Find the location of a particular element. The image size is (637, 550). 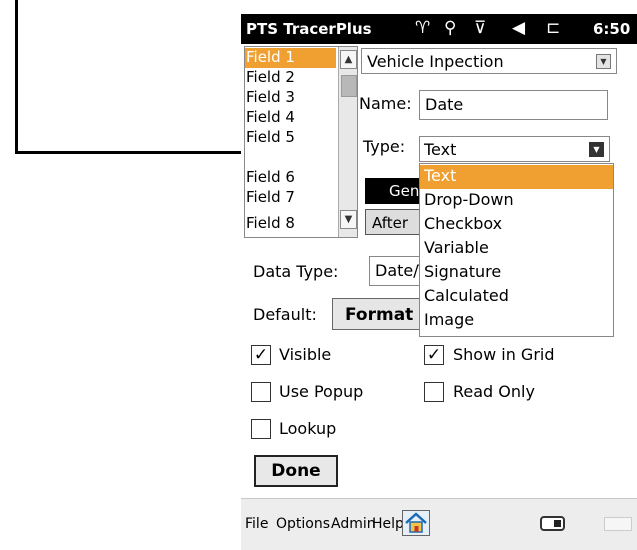

table-select: Vehicle Inpection ▼ is located at coordinates (489, 61).